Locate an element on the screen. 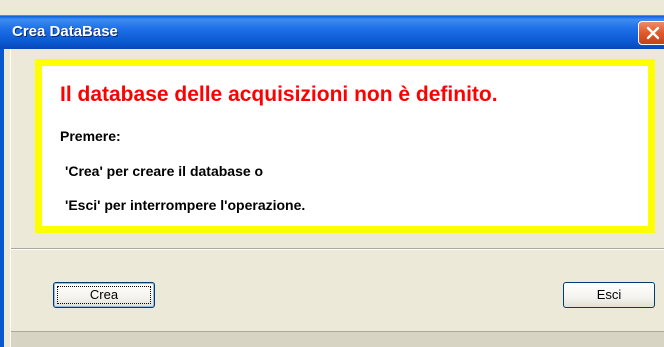  create-button: Crea is located at coordinates (104, 295).